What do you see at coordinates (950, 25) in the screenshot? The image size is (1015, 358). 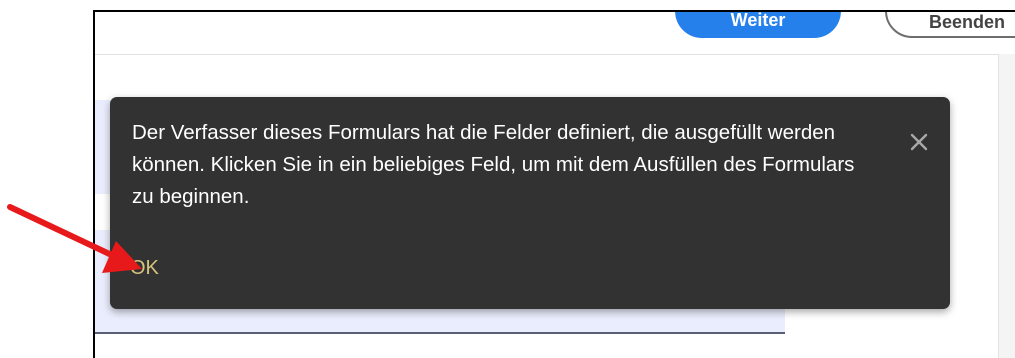 I see `secondary-action-button: Beenden` at bounding box center [950, 25].